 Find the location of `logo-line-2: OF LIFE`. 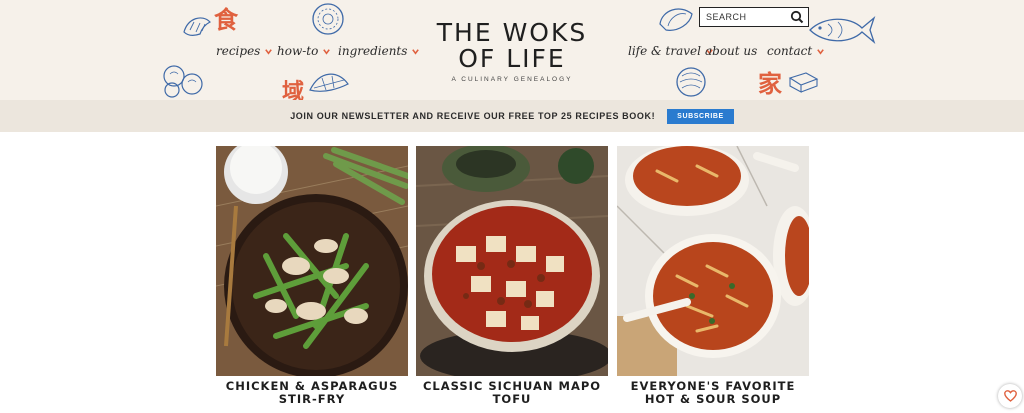

logo-line-2: OF LIFE is located at coordinates (512, 58).